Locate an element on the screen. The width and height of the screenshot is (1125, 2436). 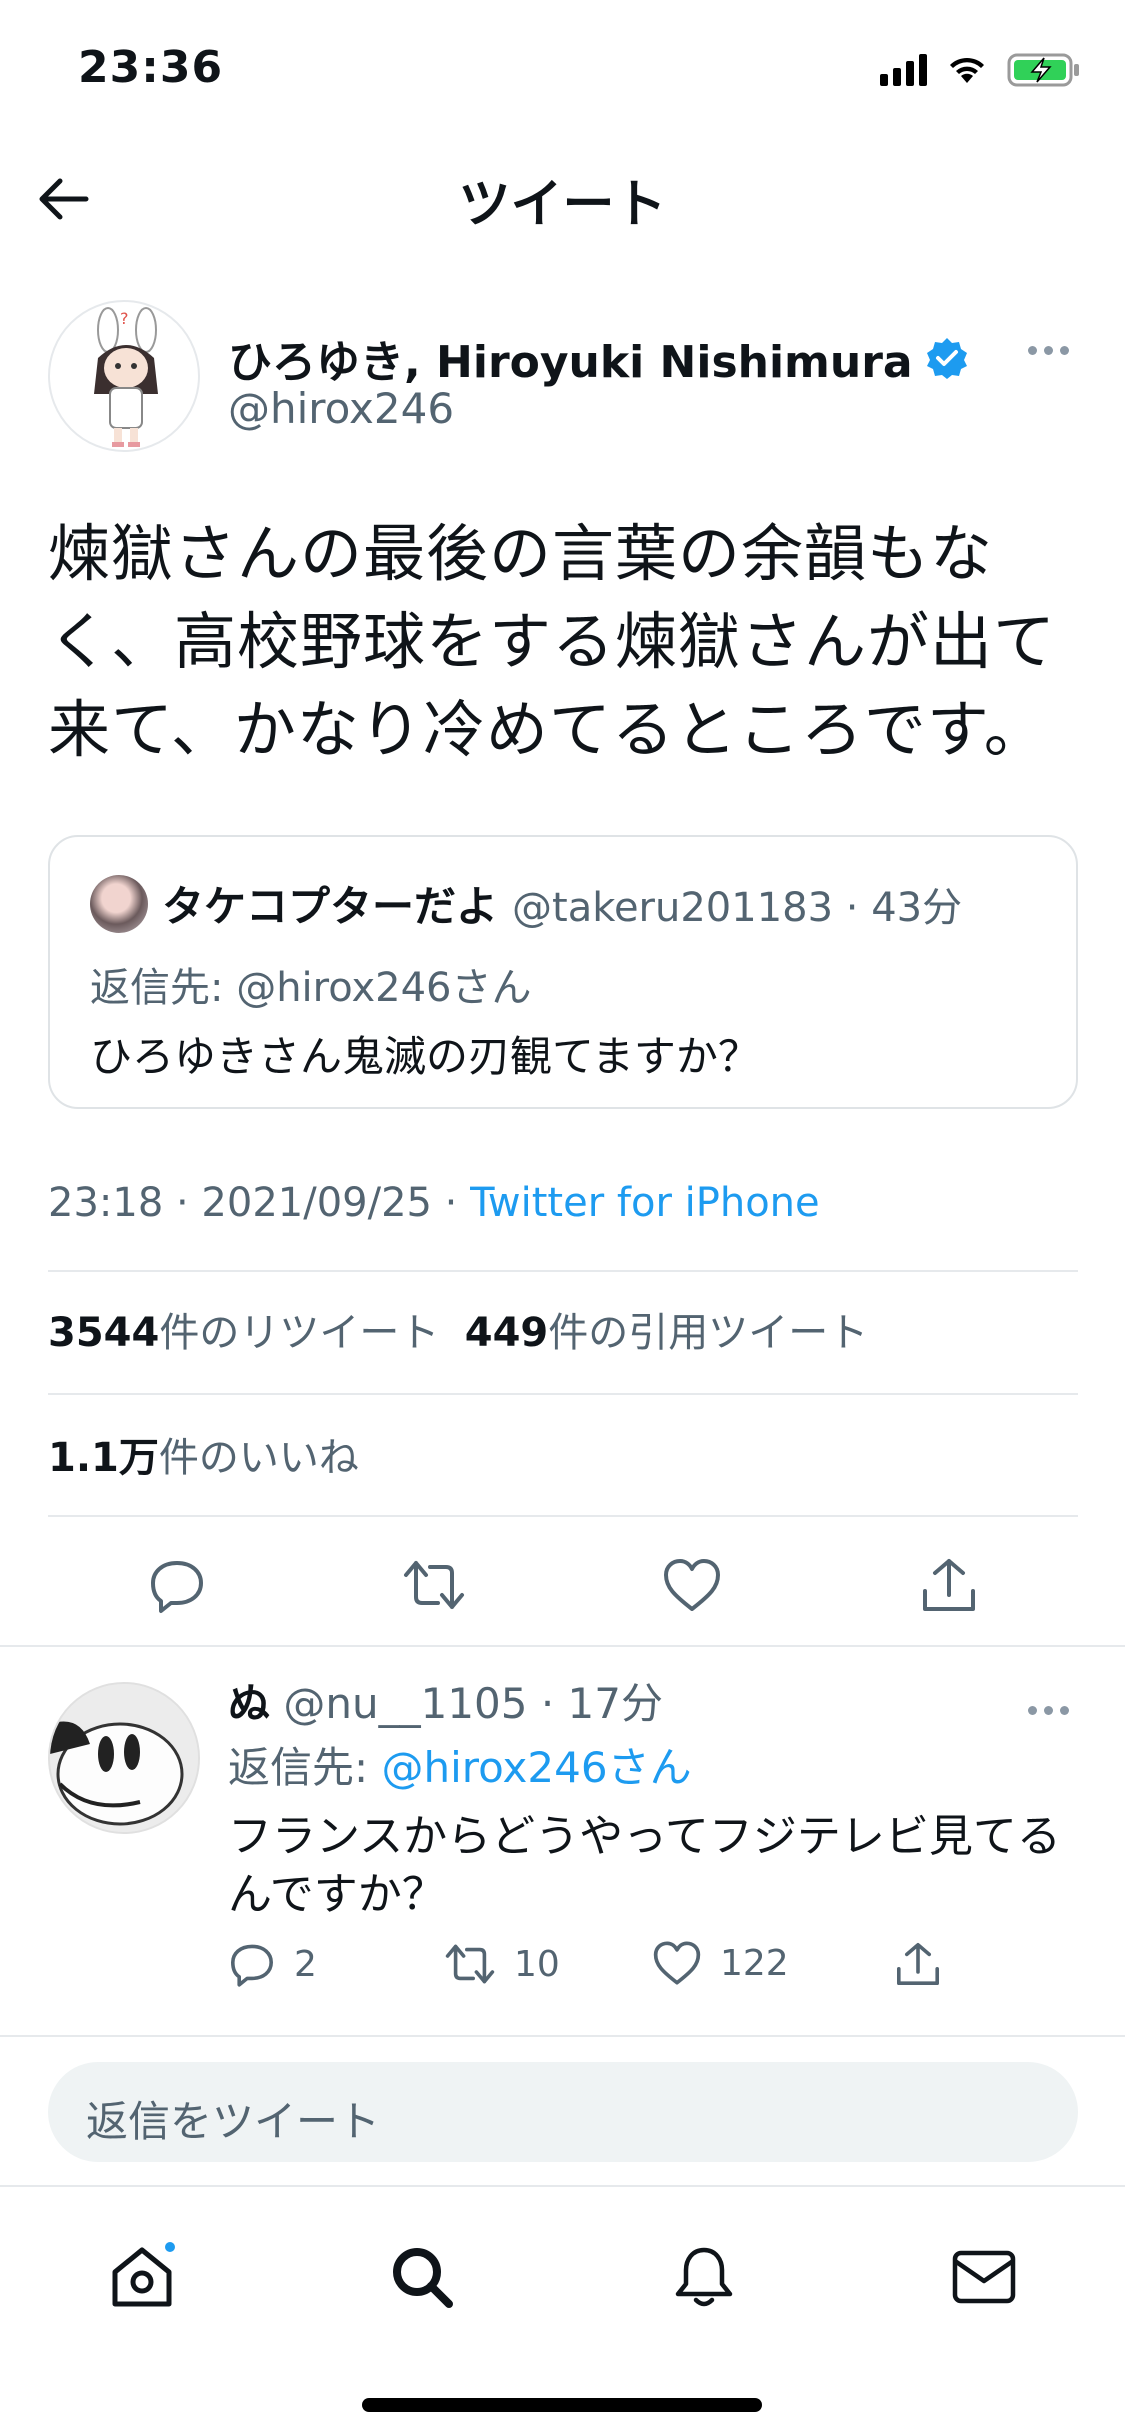
reply-avatar is located at coordinates (124, 1758).